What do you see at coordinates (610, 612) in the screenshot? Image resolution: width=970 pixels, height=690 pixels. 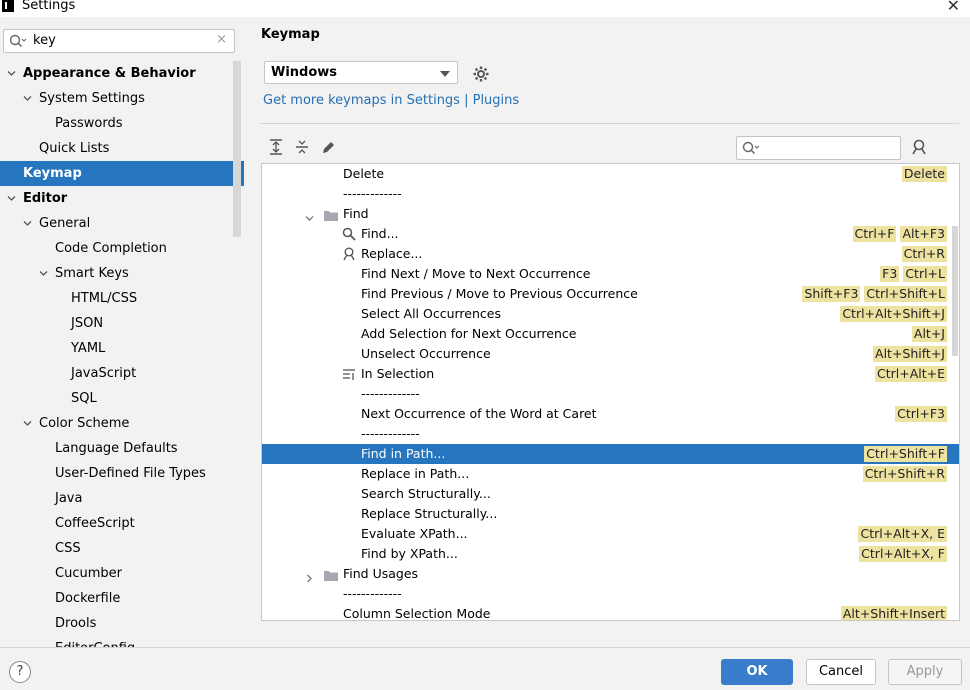 I see `keymap-action-row: Column Selection Mode Alt+Shift+Insert` at bounding box center [610, 612].